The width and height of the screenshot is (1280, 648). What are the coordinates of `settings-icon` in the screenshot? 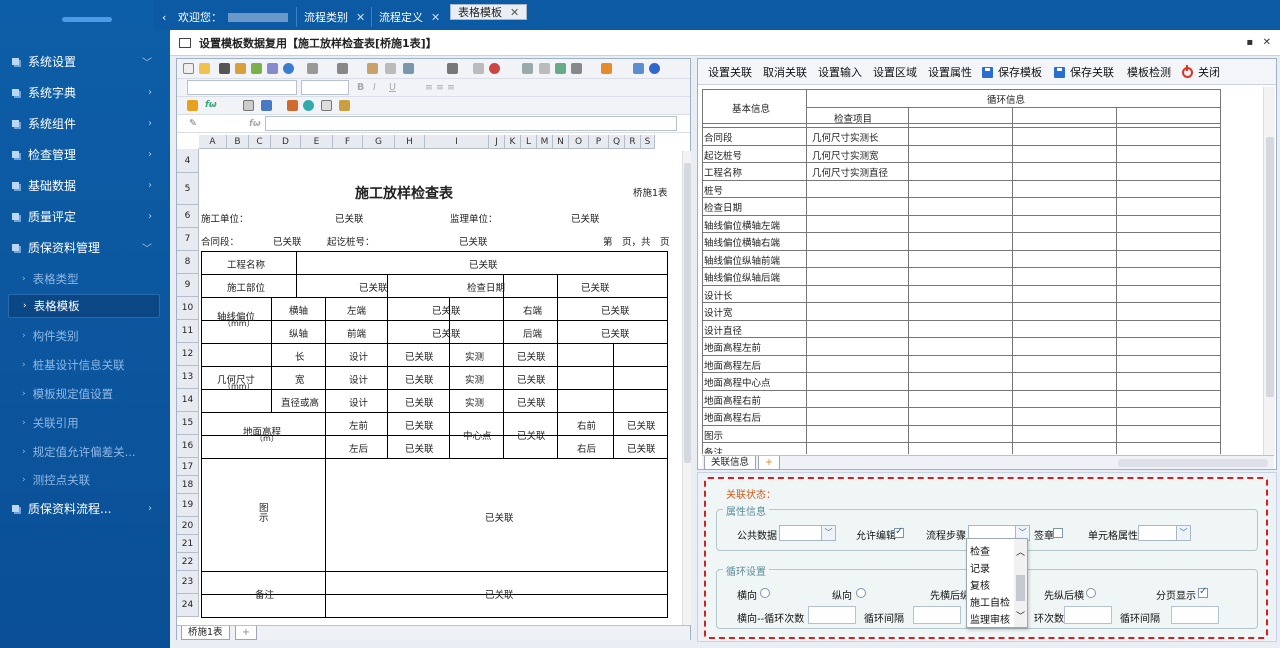 It's located at (576, 68).